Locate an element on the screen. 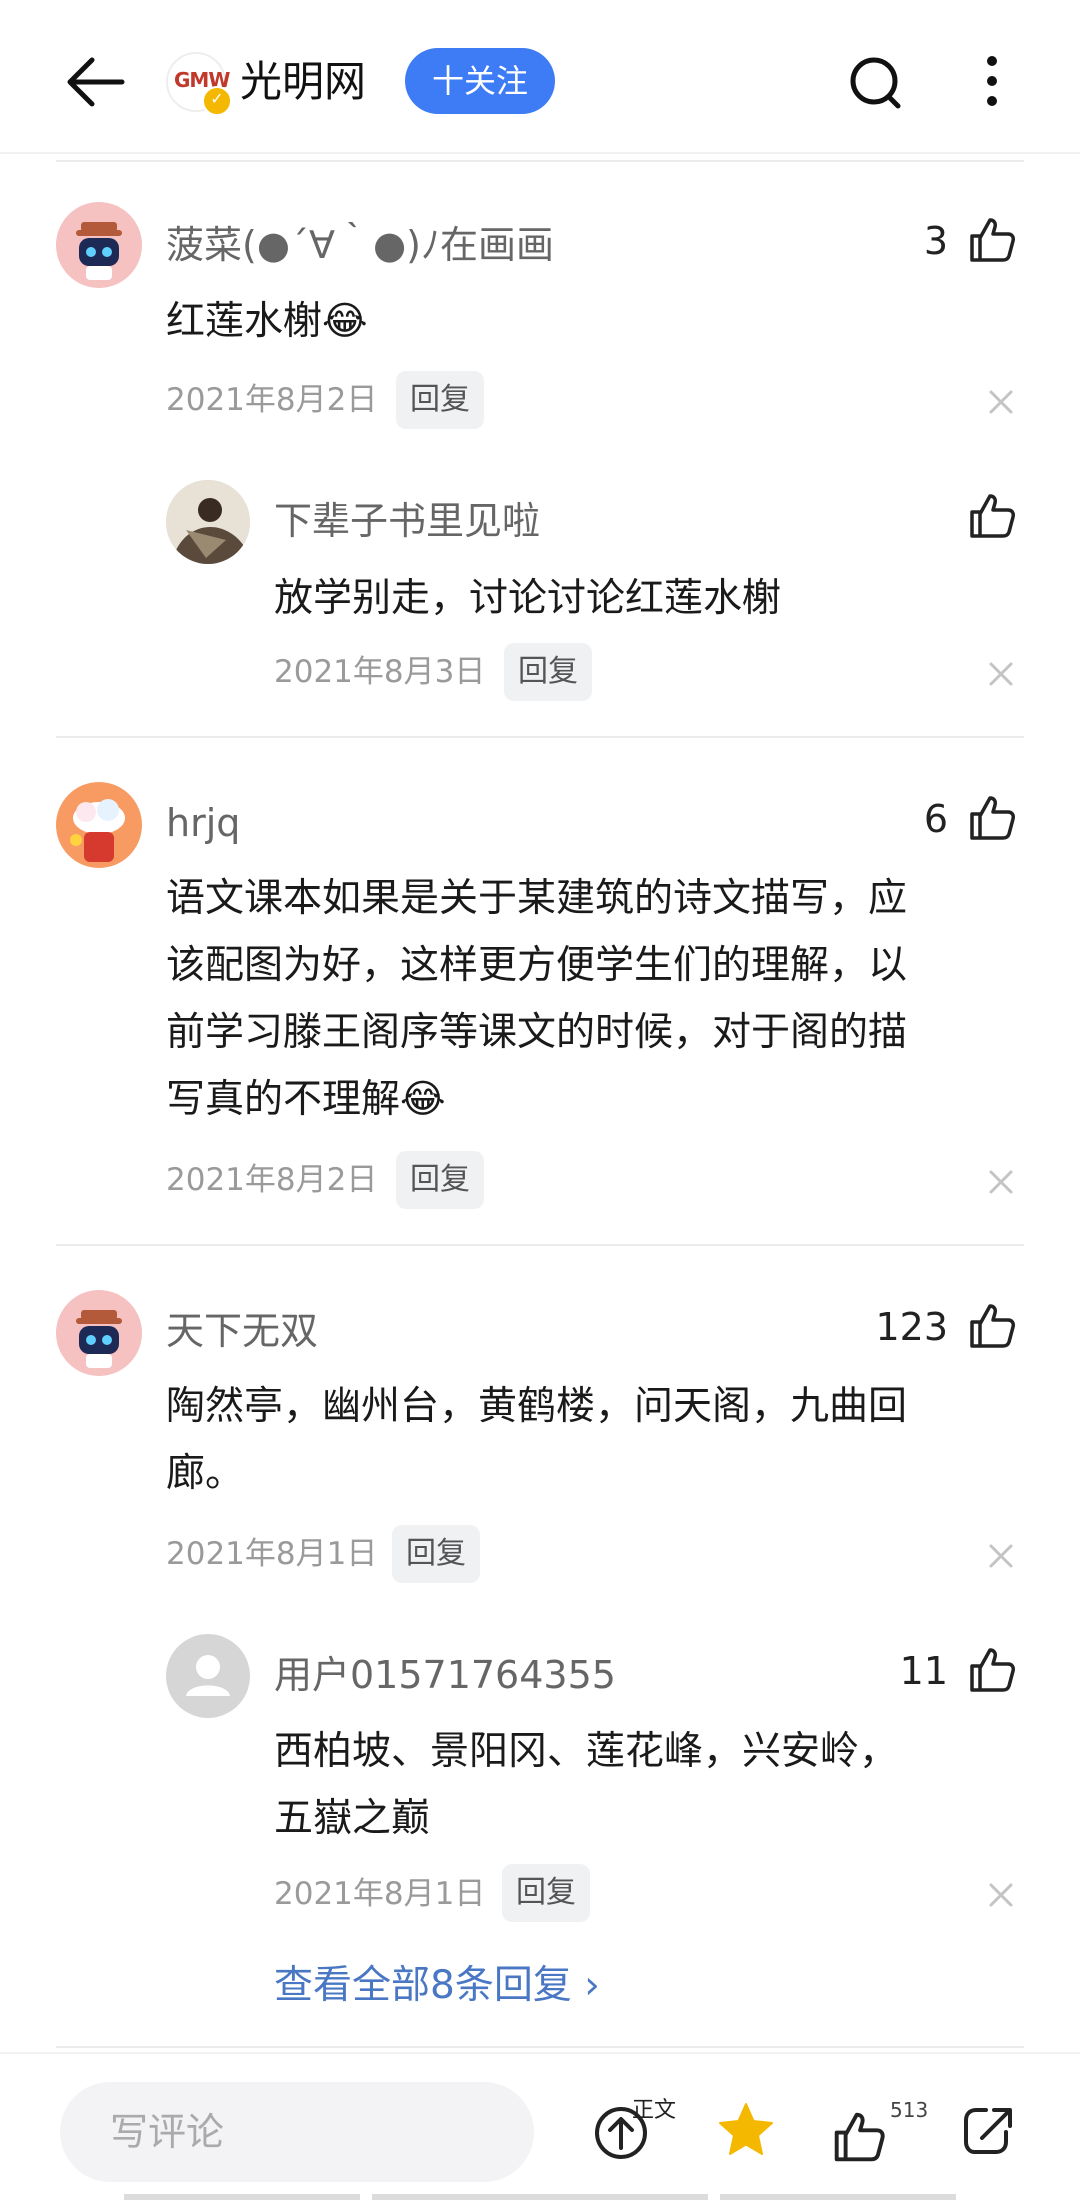 This screenshot has height=2202, width=1080. star-icon is located at coordinates (746, 2130).